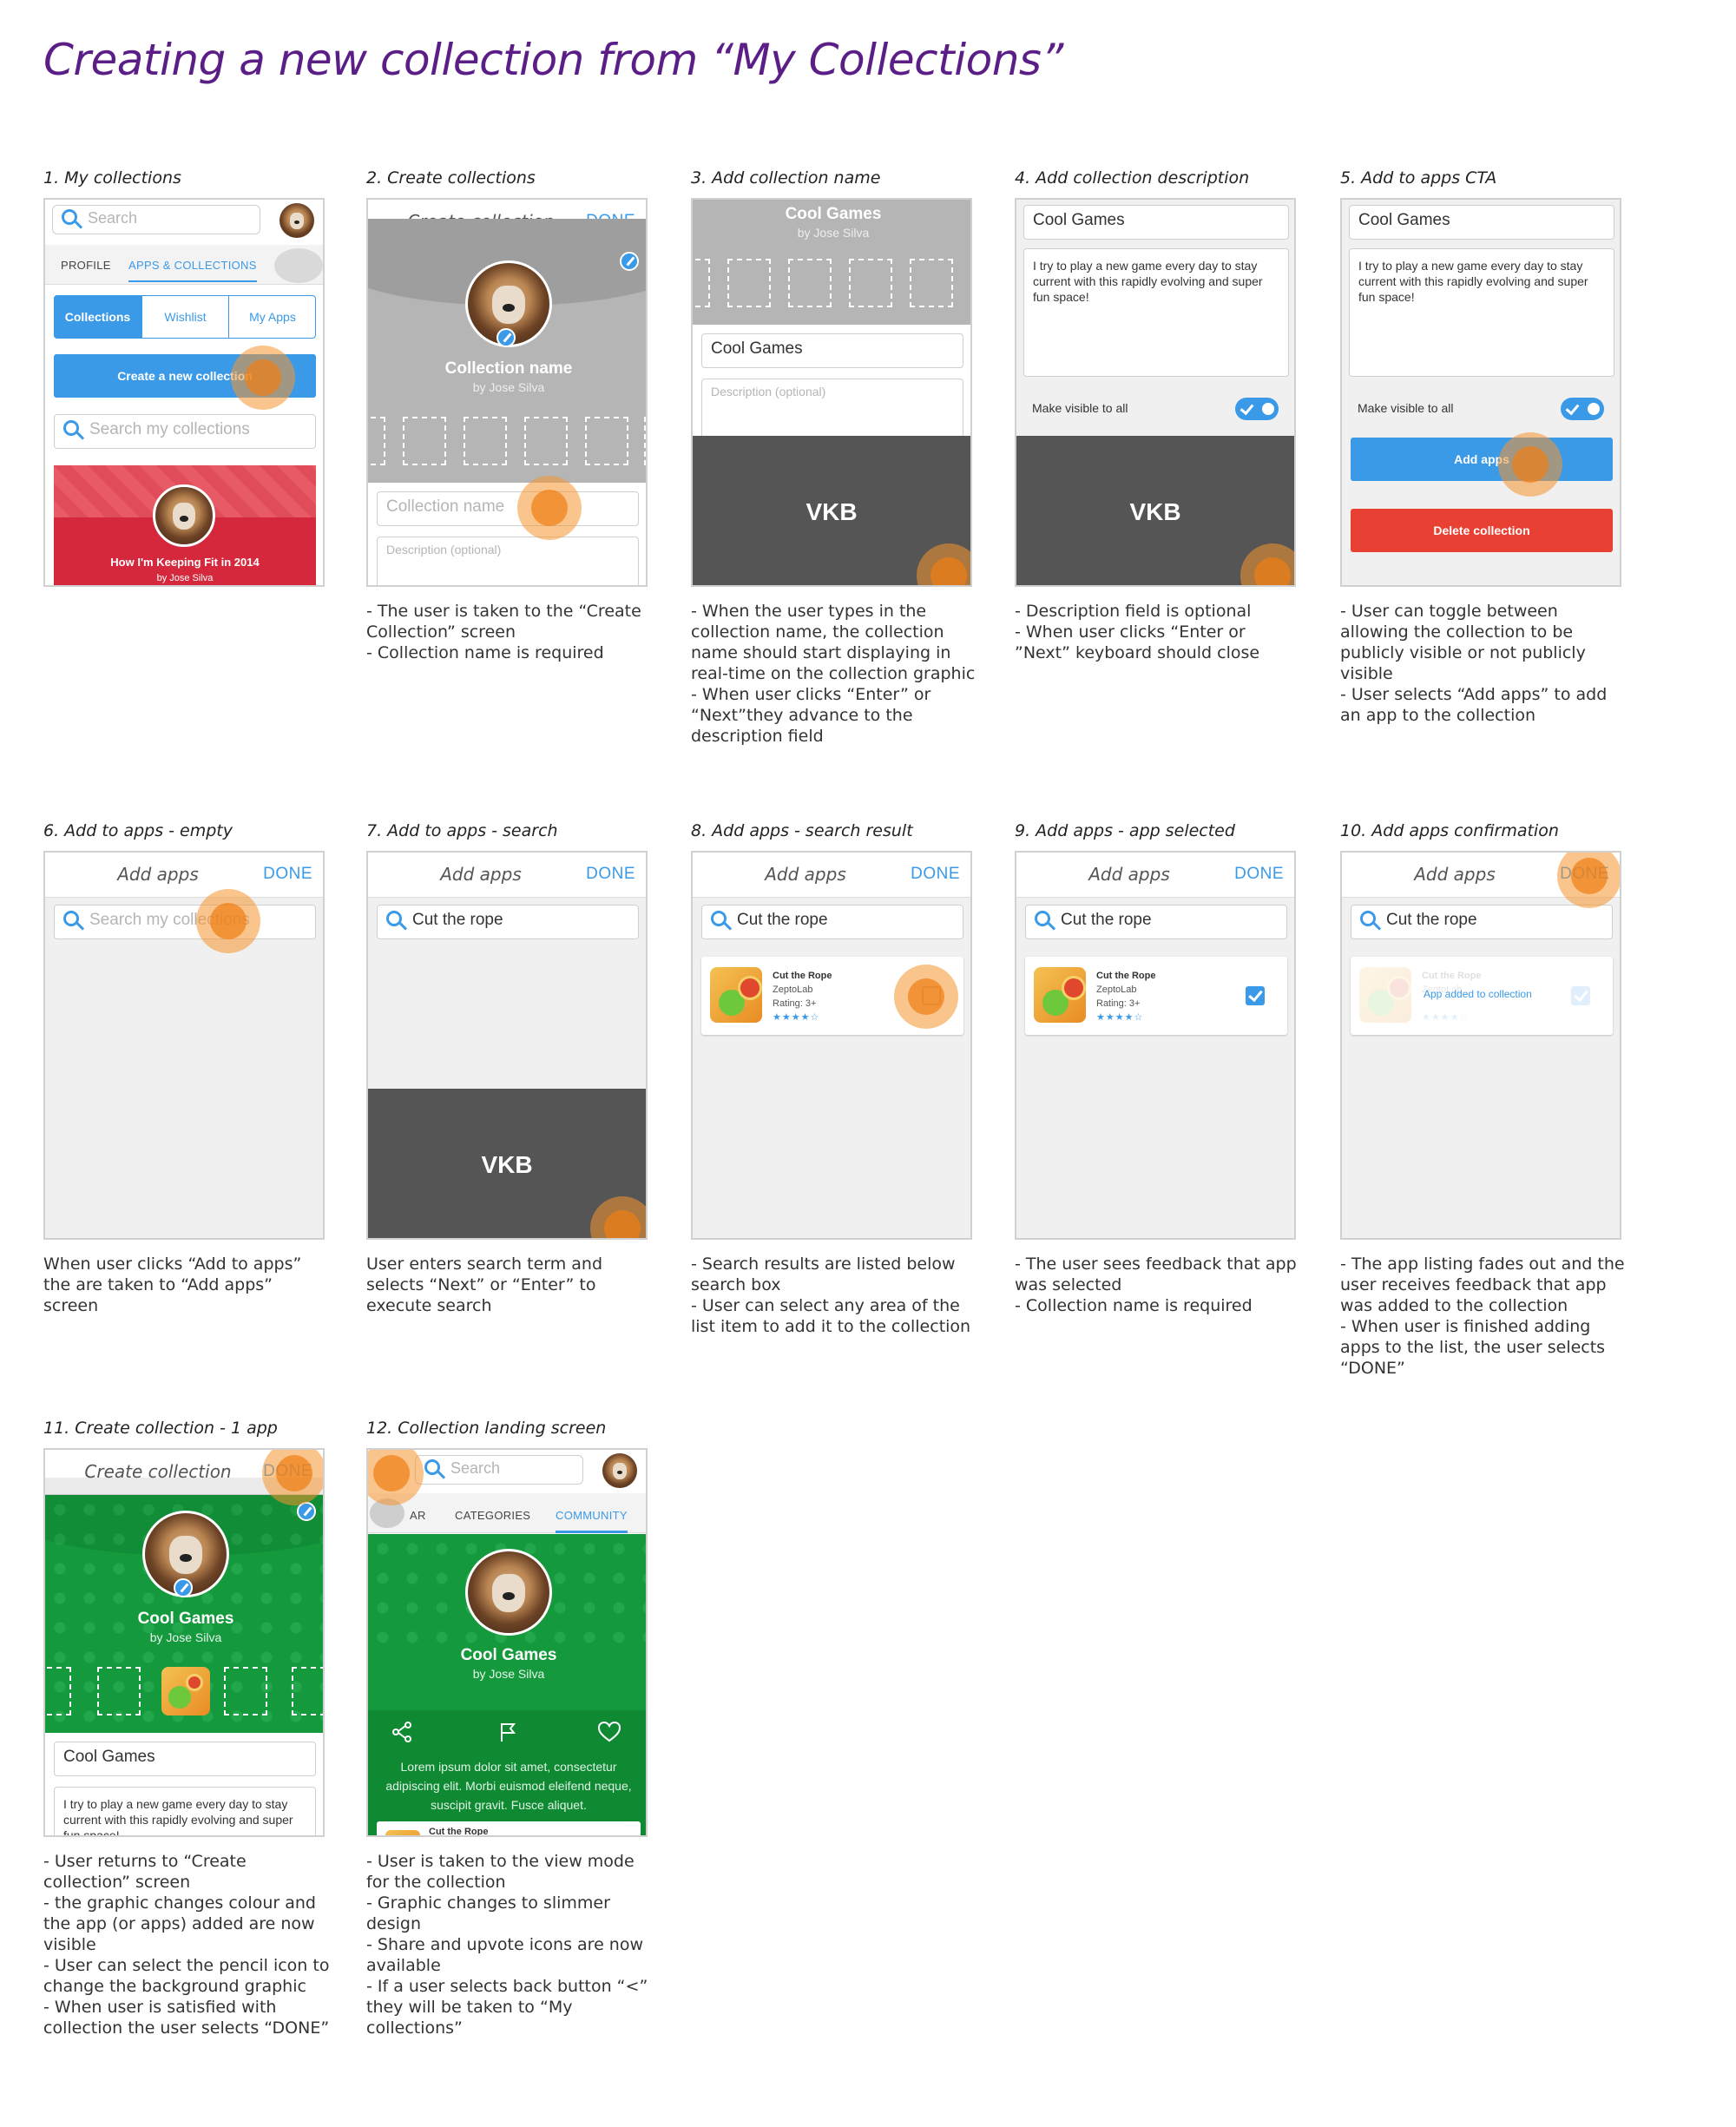 The height and width of the screenshot is (2127, 1736). Describe the element at coordinates (802, 976) in the screenshot. I see `app-name: Cut the Rope` at that location.